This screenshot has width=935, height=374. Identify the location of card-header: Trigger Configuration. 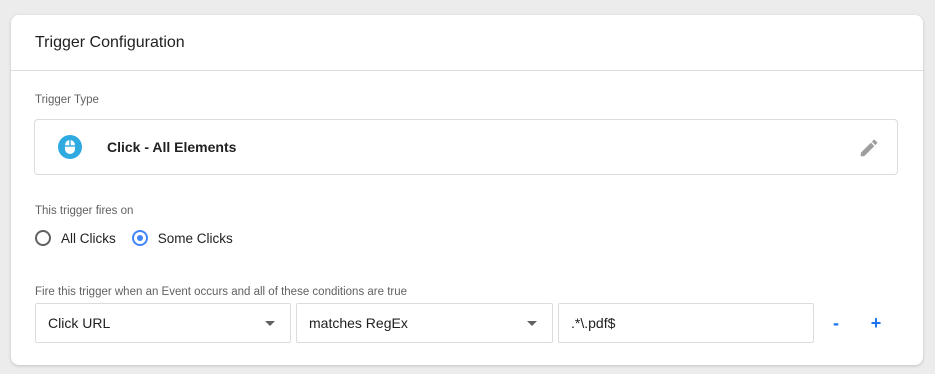
(467, 43).